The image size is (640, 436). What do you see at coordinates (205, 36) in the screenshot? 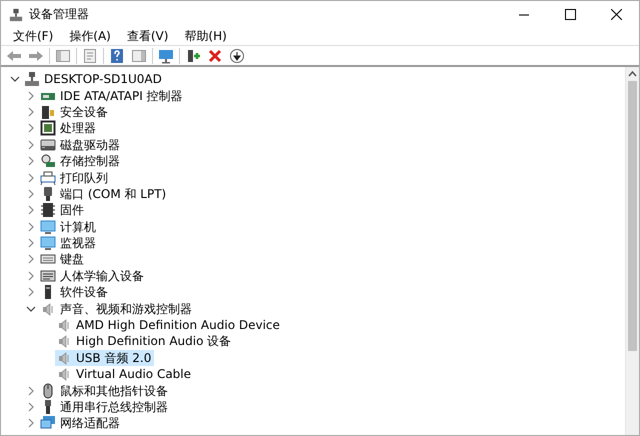
I see `menu-item: 帮助(H)` at bounding box center [205, 36].